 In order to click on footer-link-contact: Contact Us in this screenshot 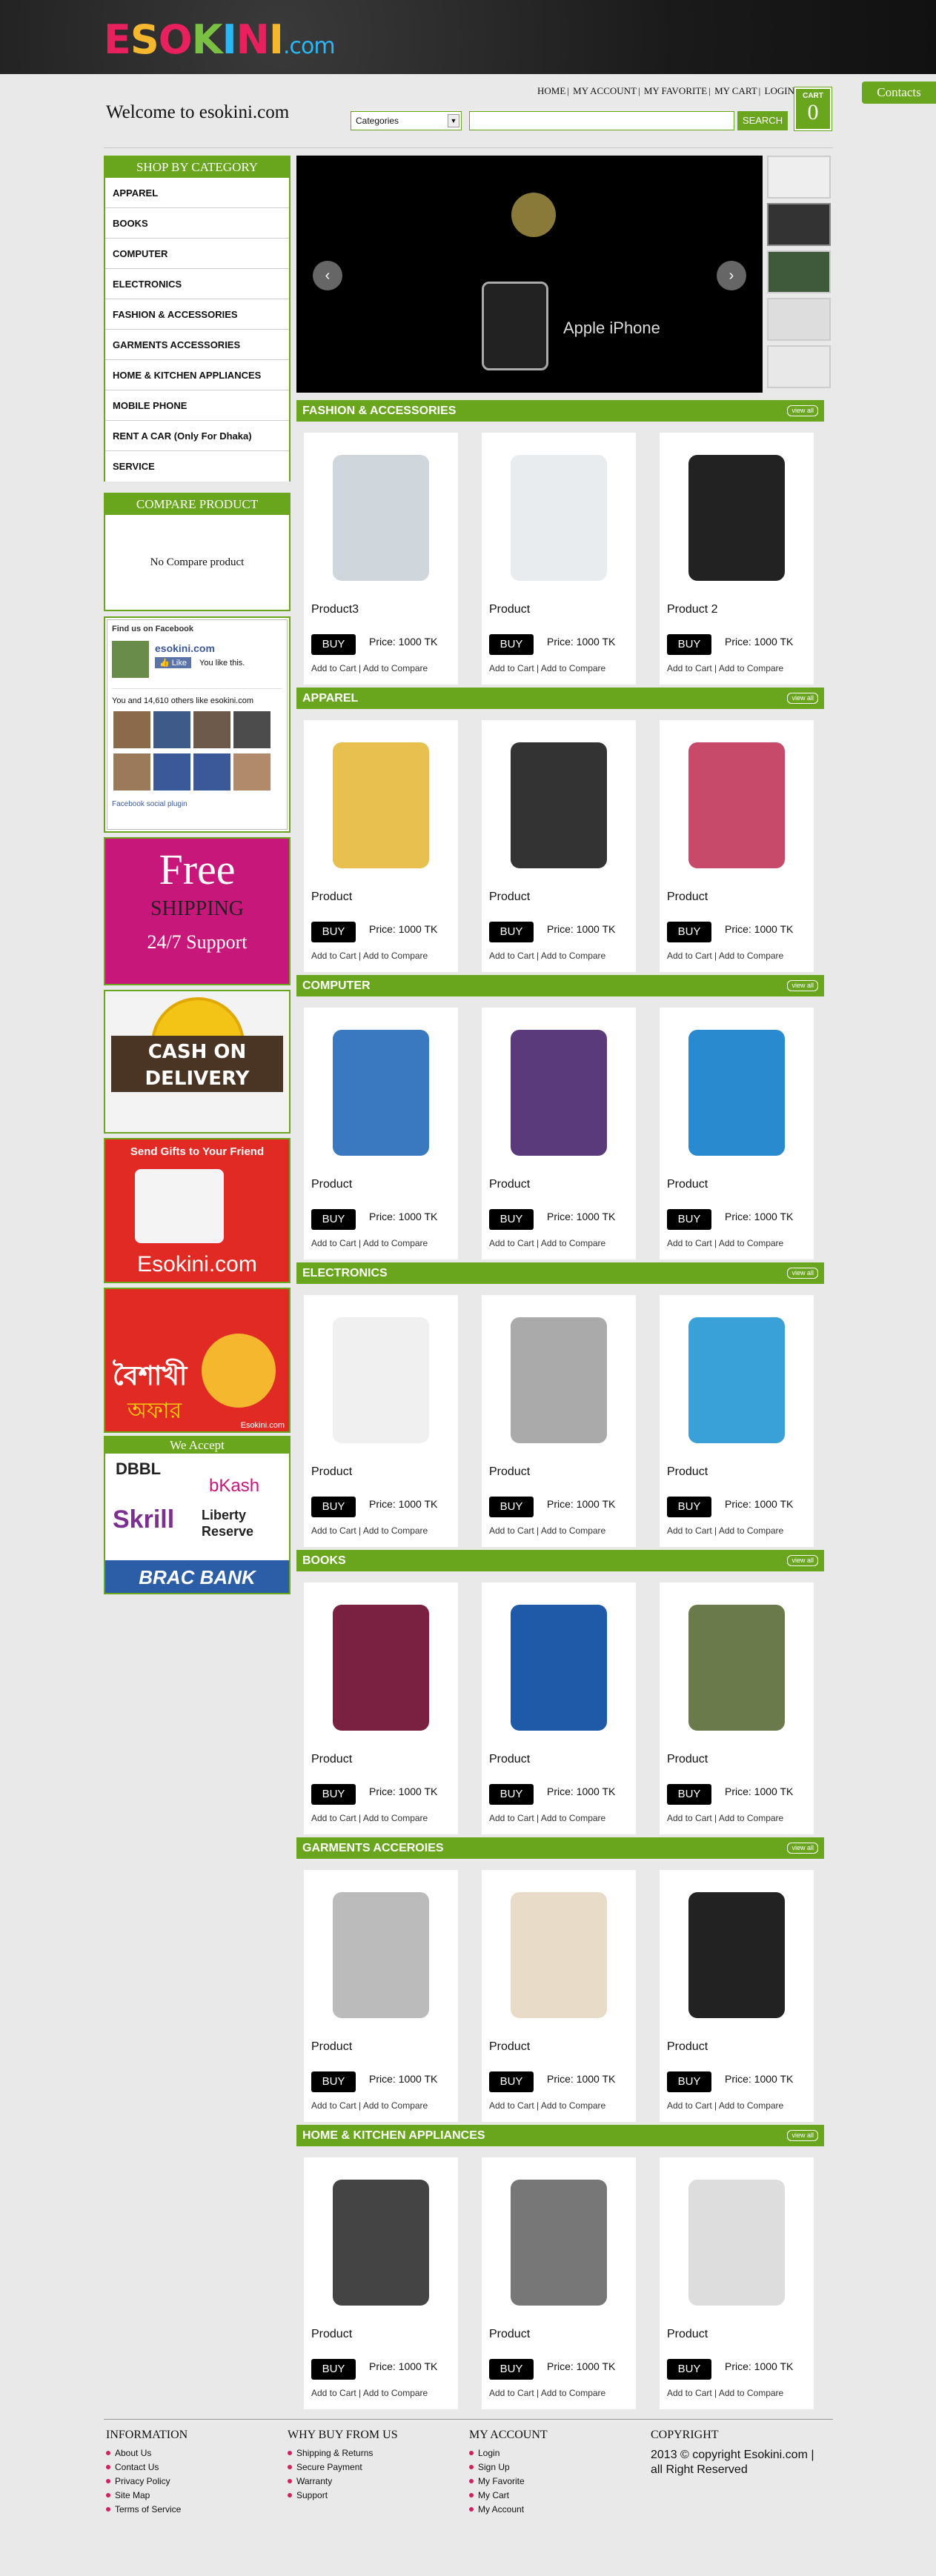, I will do `click(195, 2467)`.